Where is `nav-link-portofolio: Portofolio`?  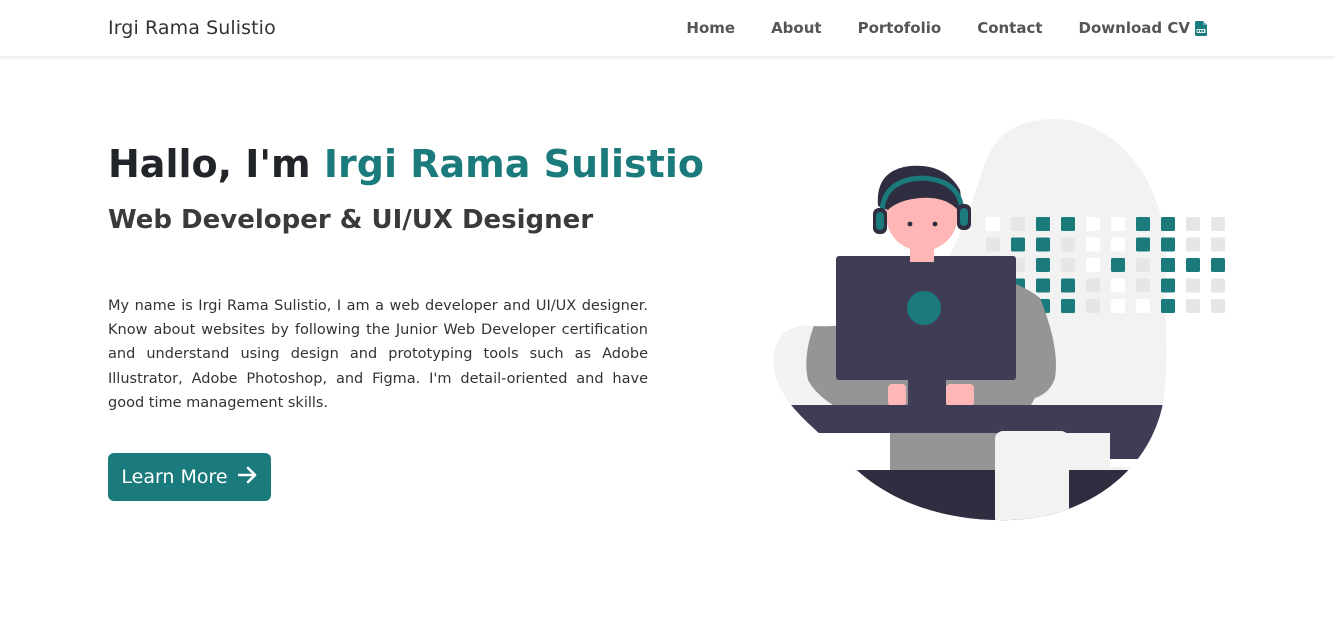
nav-link-portofolio: Portofolio is located at coordinates (900, 28).